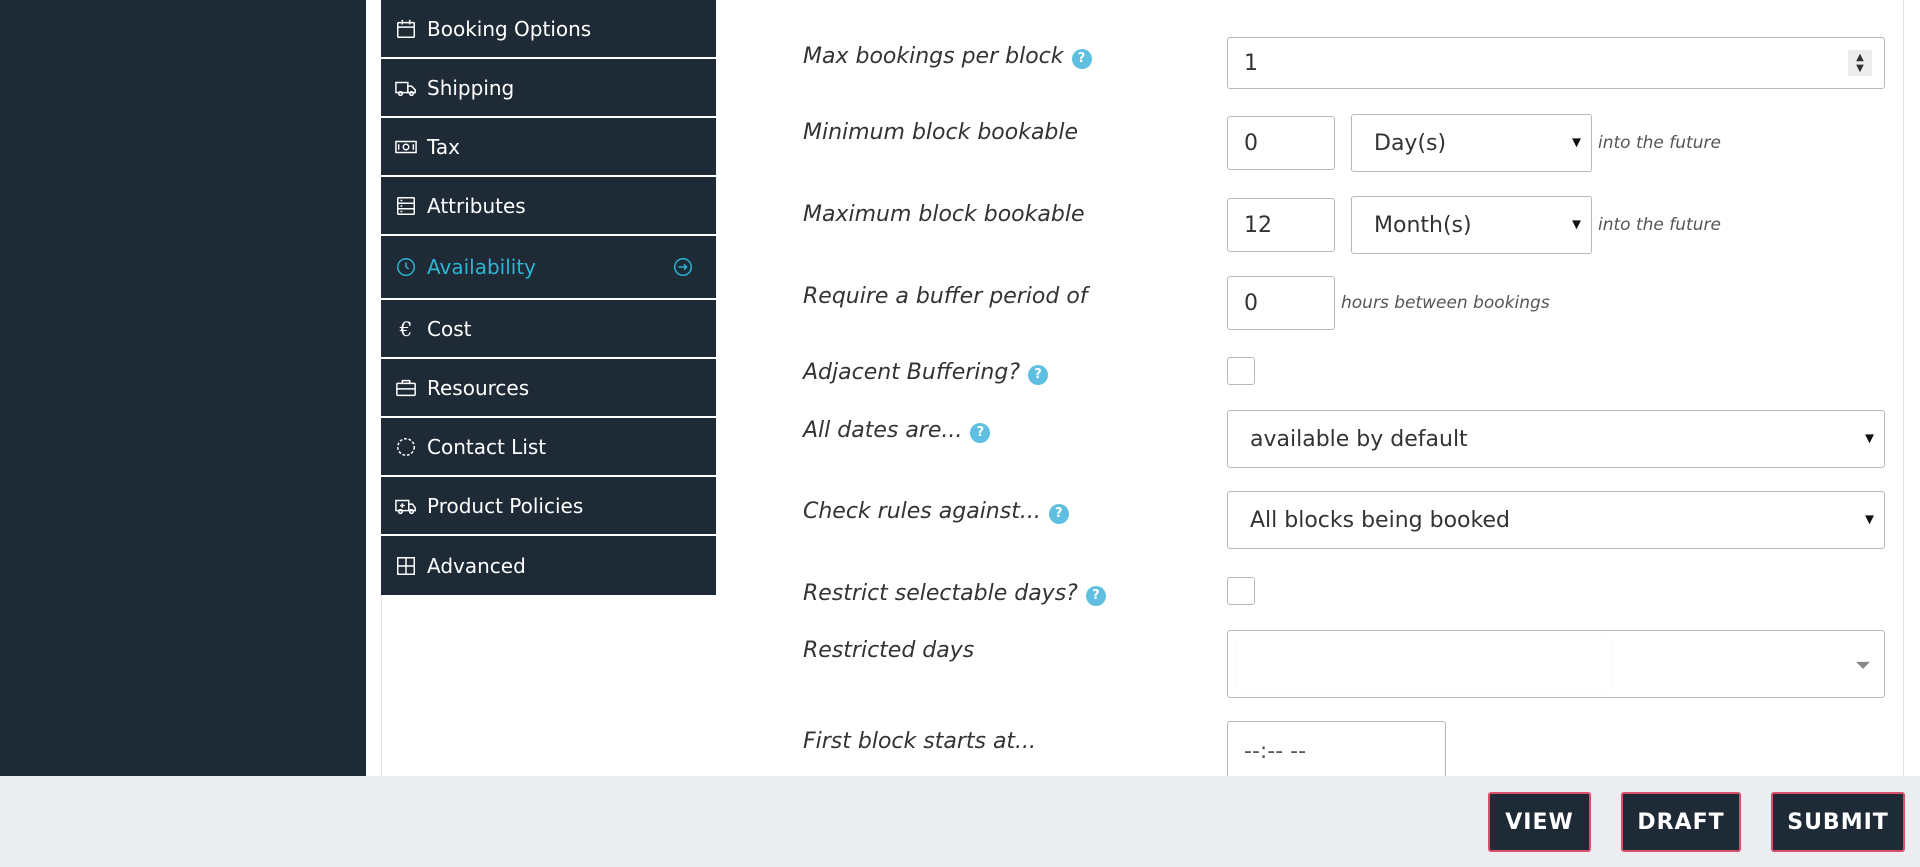 This screenshot has width=1920, height=867. Describe the element at coordinates (1336, 751) in the screenshot. I see `first-block-time-input: --:-- --` at that location.